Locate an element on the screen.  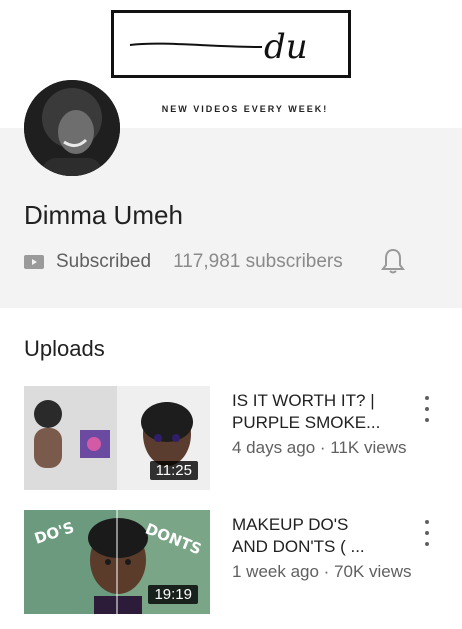
banner-tagline: NEW VIDEOS EVERY WEEK! is located at coordinates (245, 109).